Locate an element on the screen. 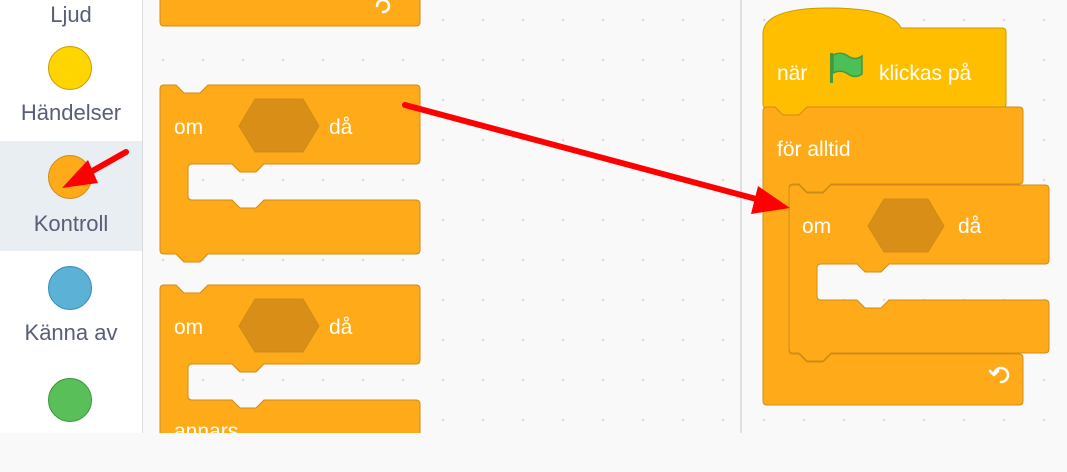 The image size is (1067, 472). red-drag-arrow-icon is located at coordinates (596, 158).